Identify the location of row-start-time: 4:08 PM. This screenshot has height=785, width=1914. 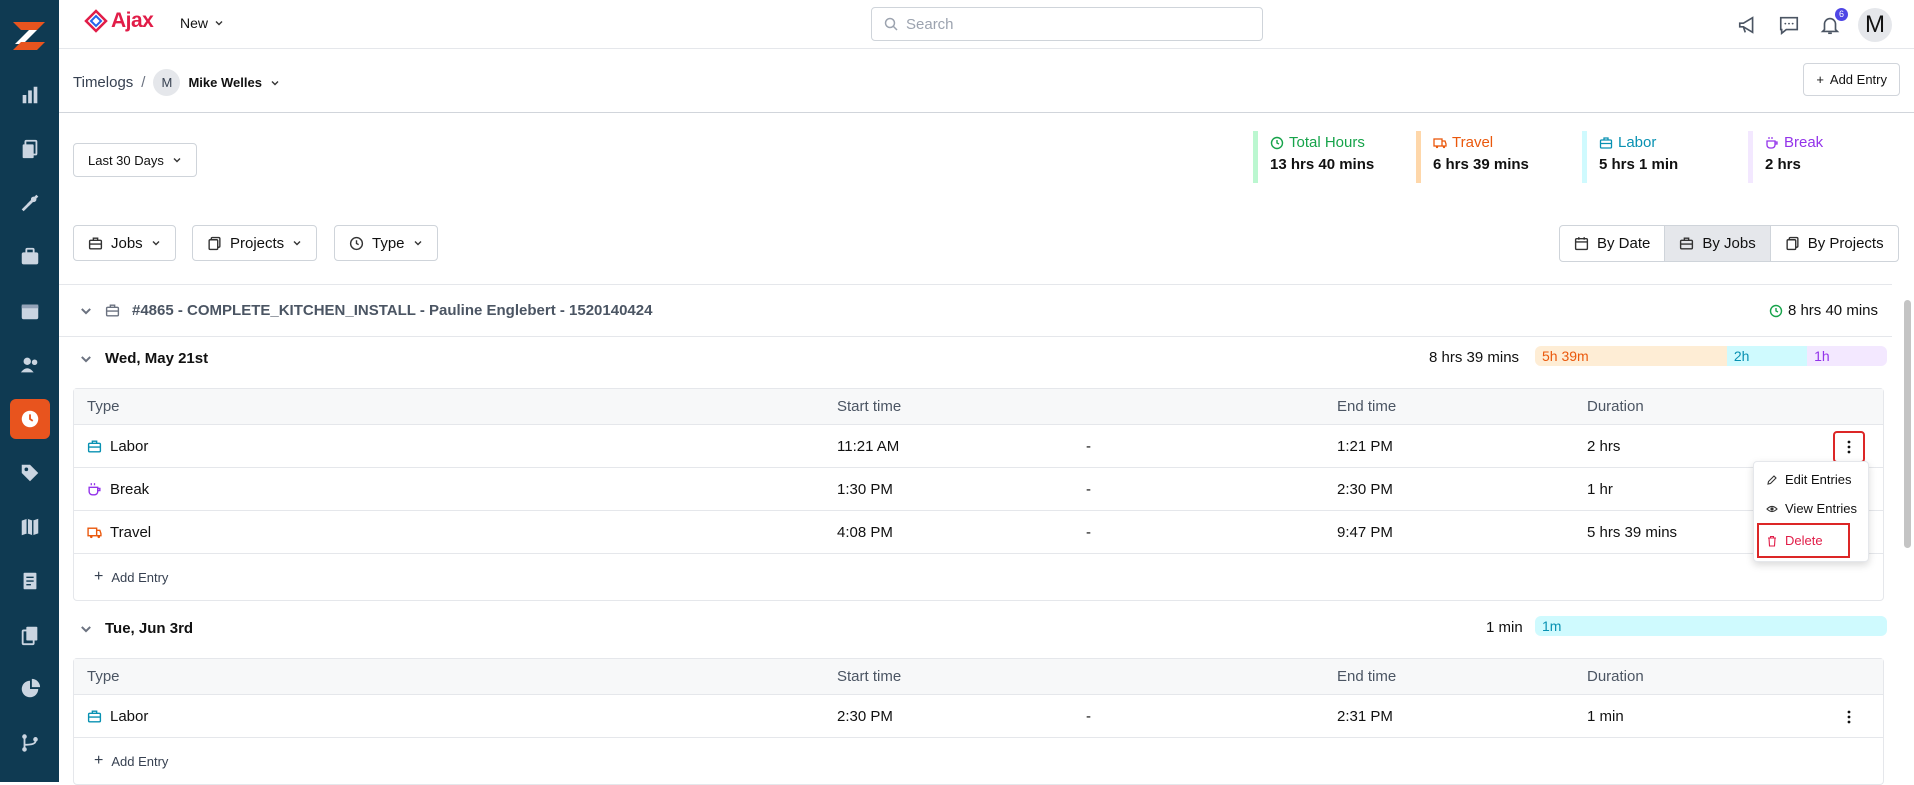
(865, 532).